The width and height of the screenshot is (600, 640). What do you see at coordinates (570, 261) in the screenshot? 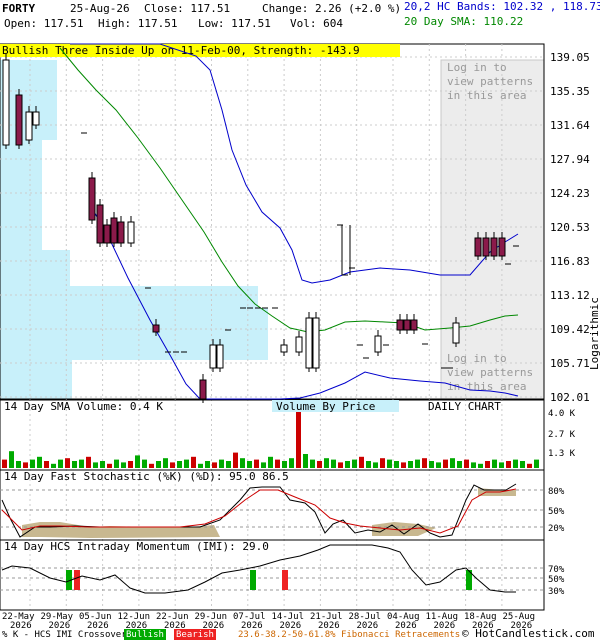
I see `price-tick-label: 116.83` at bounding box center [570, 261].